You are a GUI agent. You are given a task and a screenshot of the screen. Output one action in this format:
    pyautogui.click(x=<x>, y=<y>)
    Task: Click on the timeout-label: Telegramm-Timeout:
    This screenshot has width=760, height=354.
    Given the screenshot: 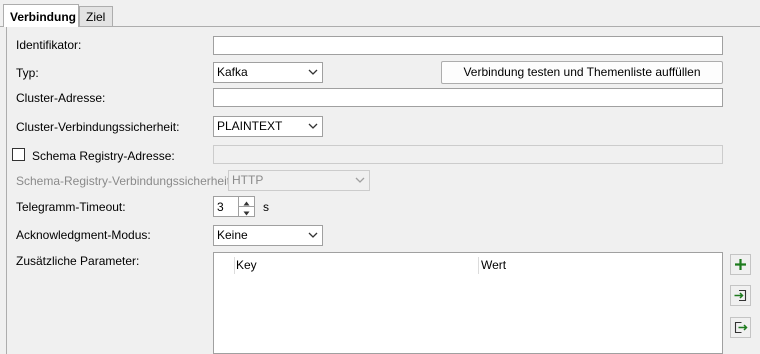 What is the action you would take?
    pyautogui.click(x=71, y=207)
    